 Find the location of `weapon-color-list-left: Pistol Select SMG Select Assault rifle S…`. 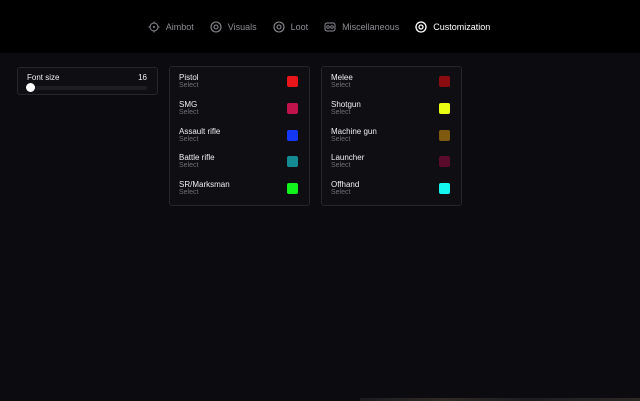

weapon-color-list-left: Pistol Select SMG Select Assault rifle S… is located at coordinates (239, 136).